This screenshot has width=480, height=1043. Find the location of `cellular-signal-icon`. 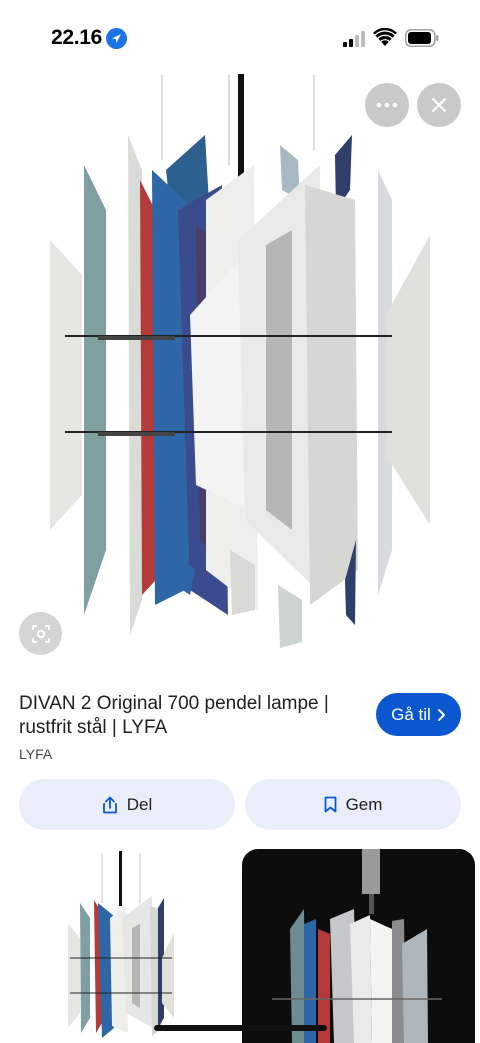

cellular-signal-icon is located at coordinates (354, 39).